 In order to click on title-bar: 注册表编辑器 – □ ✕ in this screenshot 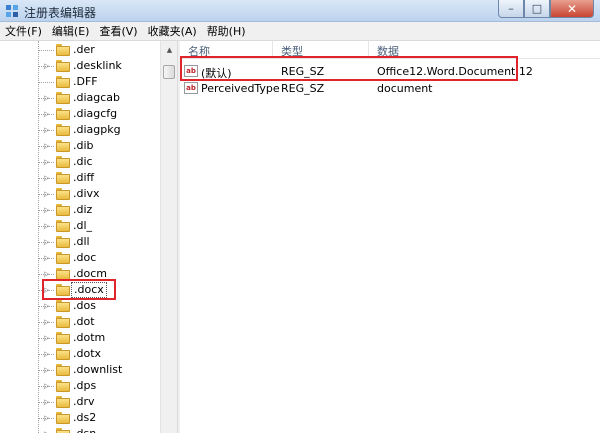, I will do `click(300, 11)`.